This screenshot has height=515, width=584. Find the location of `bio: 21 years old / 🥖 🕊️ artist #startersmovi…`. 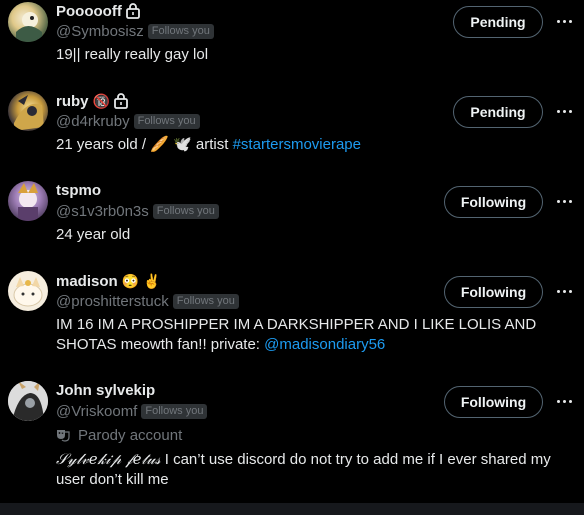

bio: 21 years old / 🥖 🕊️ artist #startersmovi… is located at coordinates (306, 145).